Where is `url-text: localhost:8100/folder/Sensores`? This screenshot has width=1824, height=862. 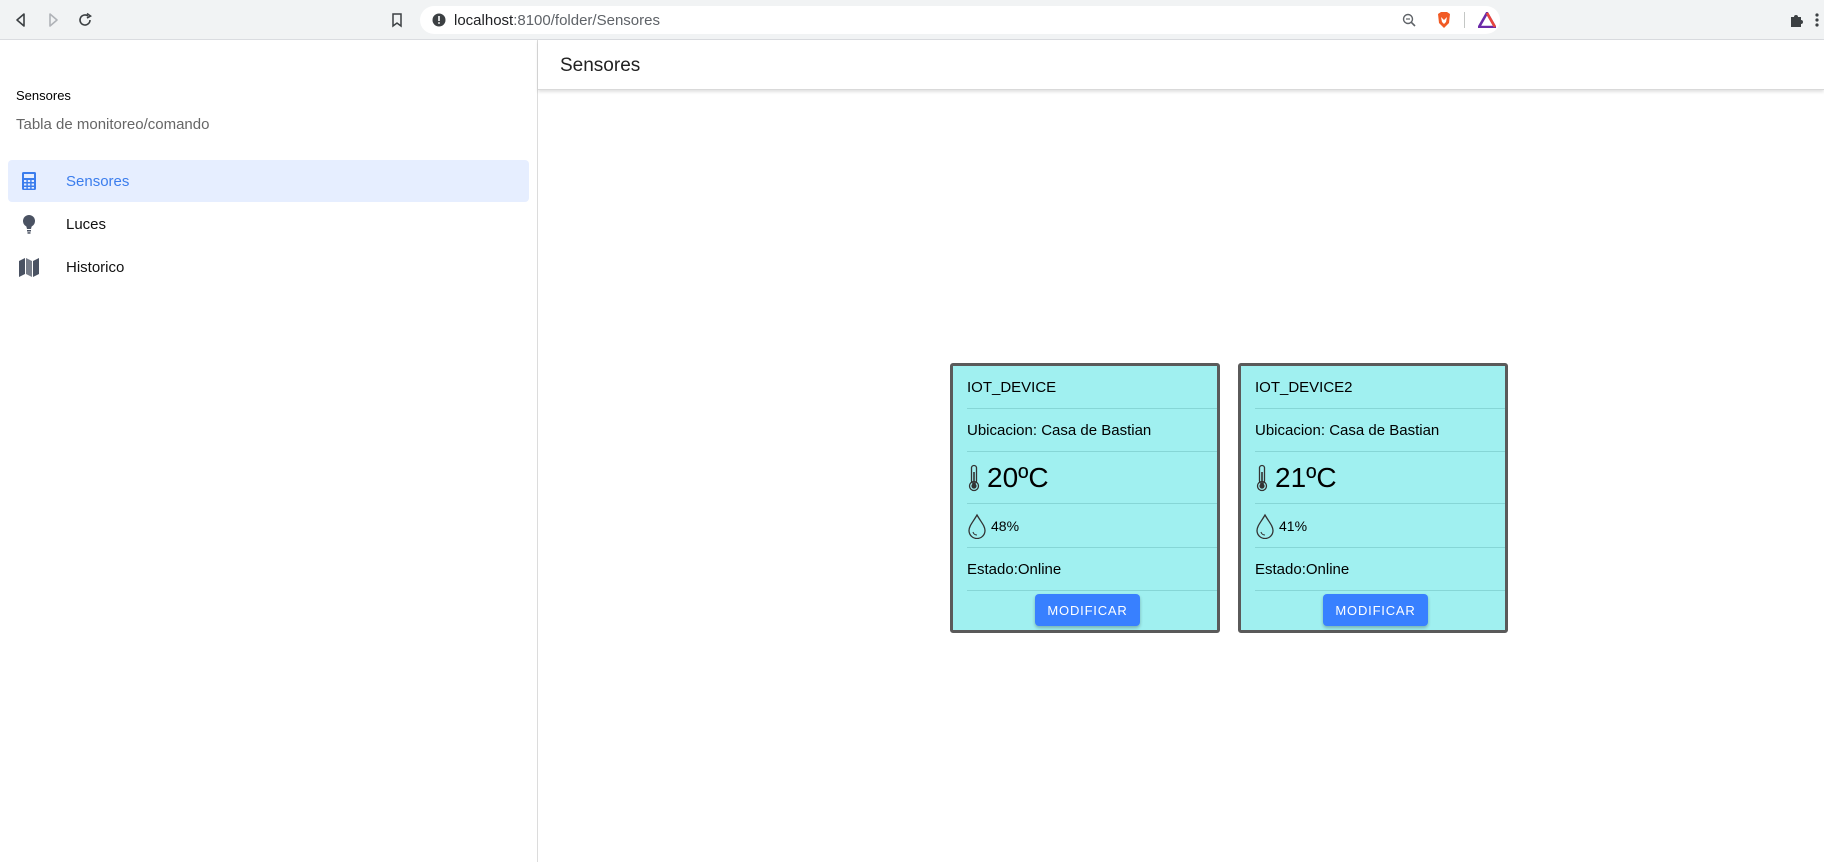 url-text: localhost:8100/folder/Sensores is located at coordinates (557, 20).